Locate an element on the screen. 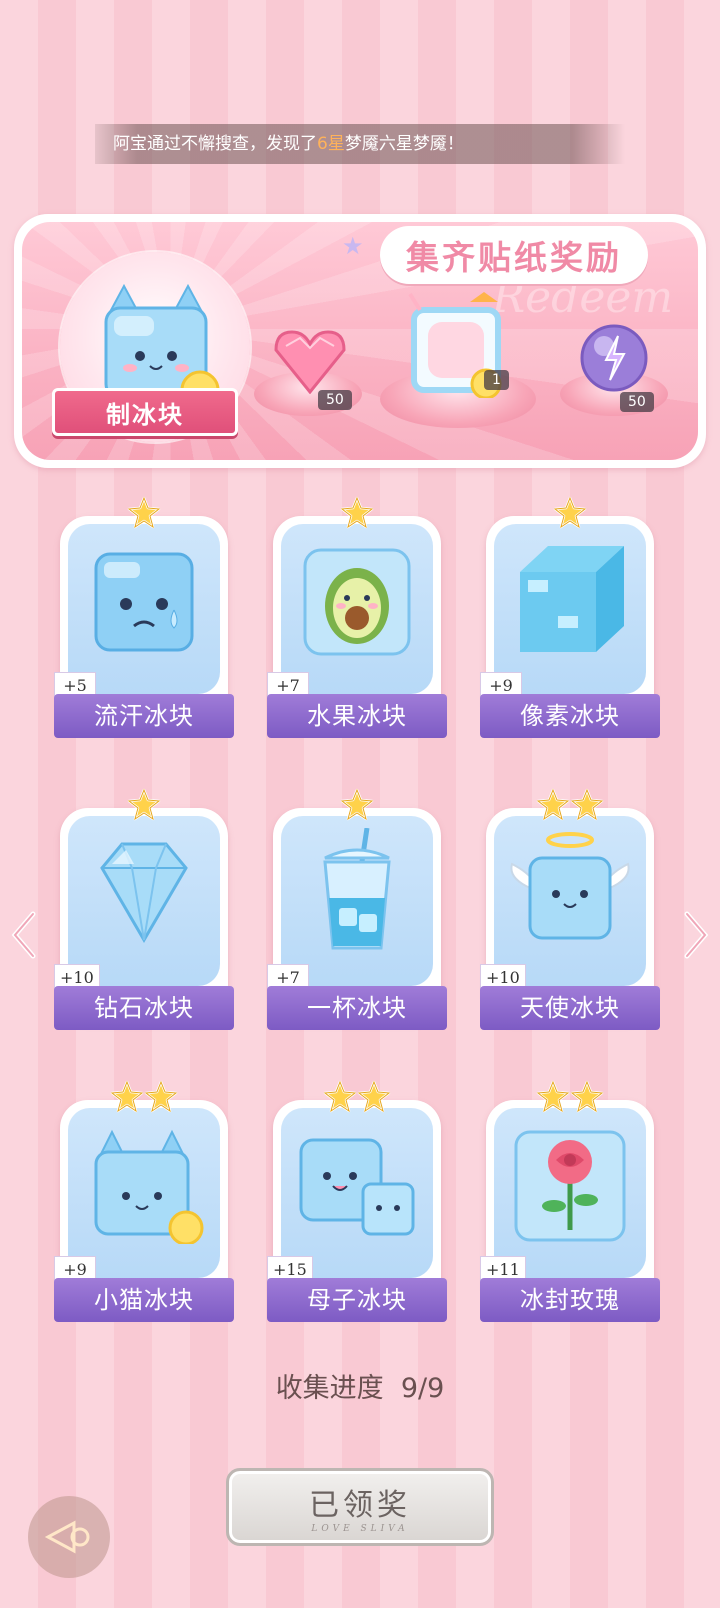  chevron-left-icon is located at coordinates (23, 935).